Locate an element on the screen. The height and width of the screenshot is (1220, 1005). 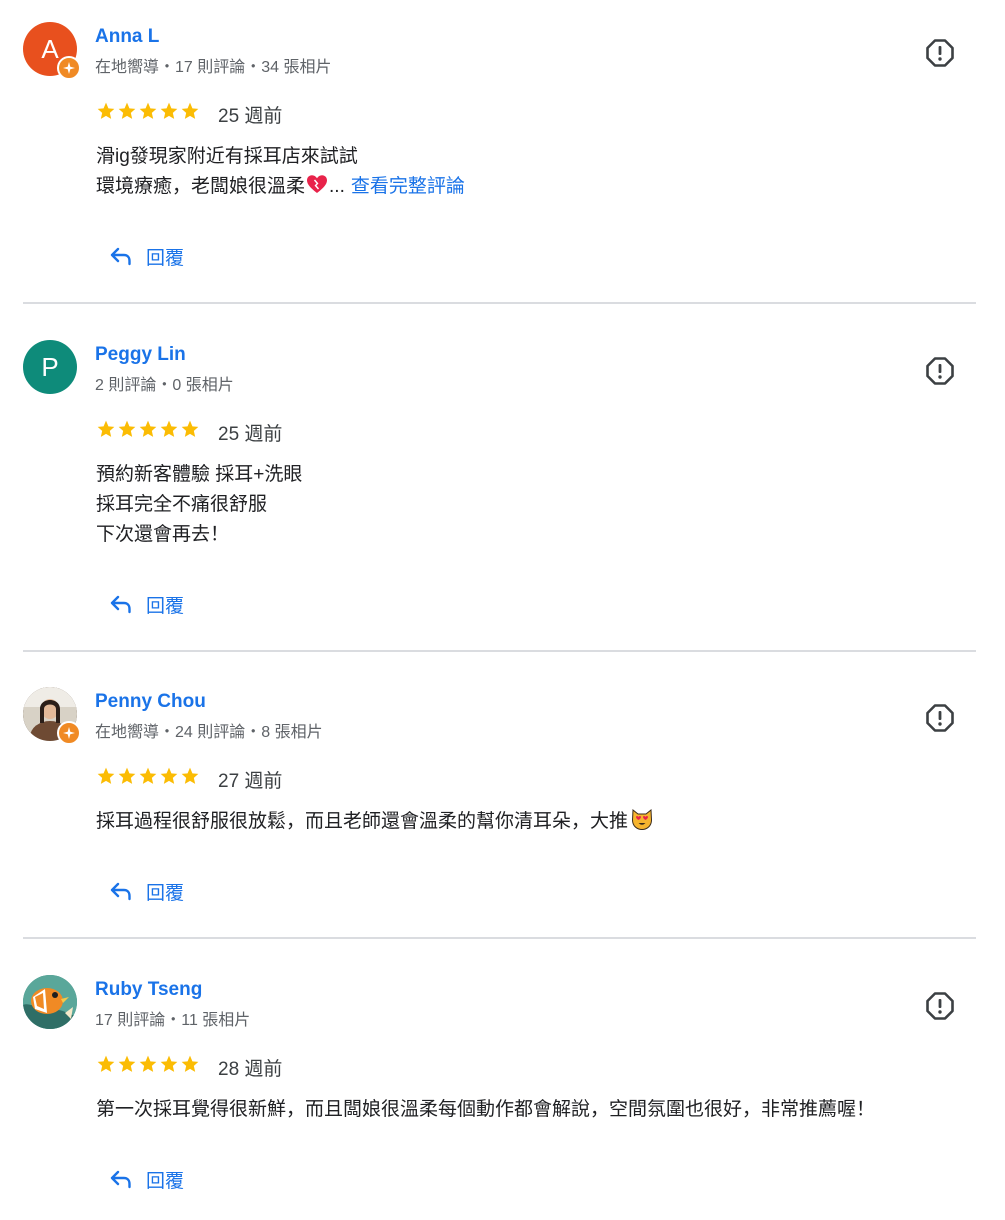
review-text: 滑ig發現家附近有採耳店來試試 環境療癒，老闆娘很溫柔... 查看完整評論 is located at coordinates (280, 172).